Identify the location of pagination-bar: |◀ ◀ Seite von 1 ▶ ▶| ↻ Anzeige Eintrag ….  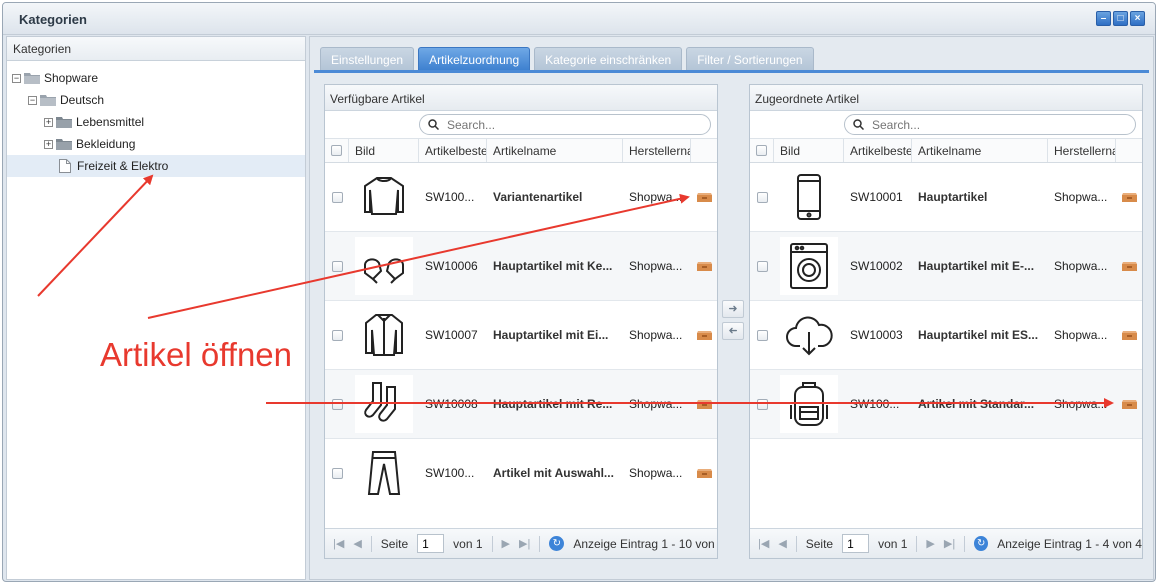
(521, 543).